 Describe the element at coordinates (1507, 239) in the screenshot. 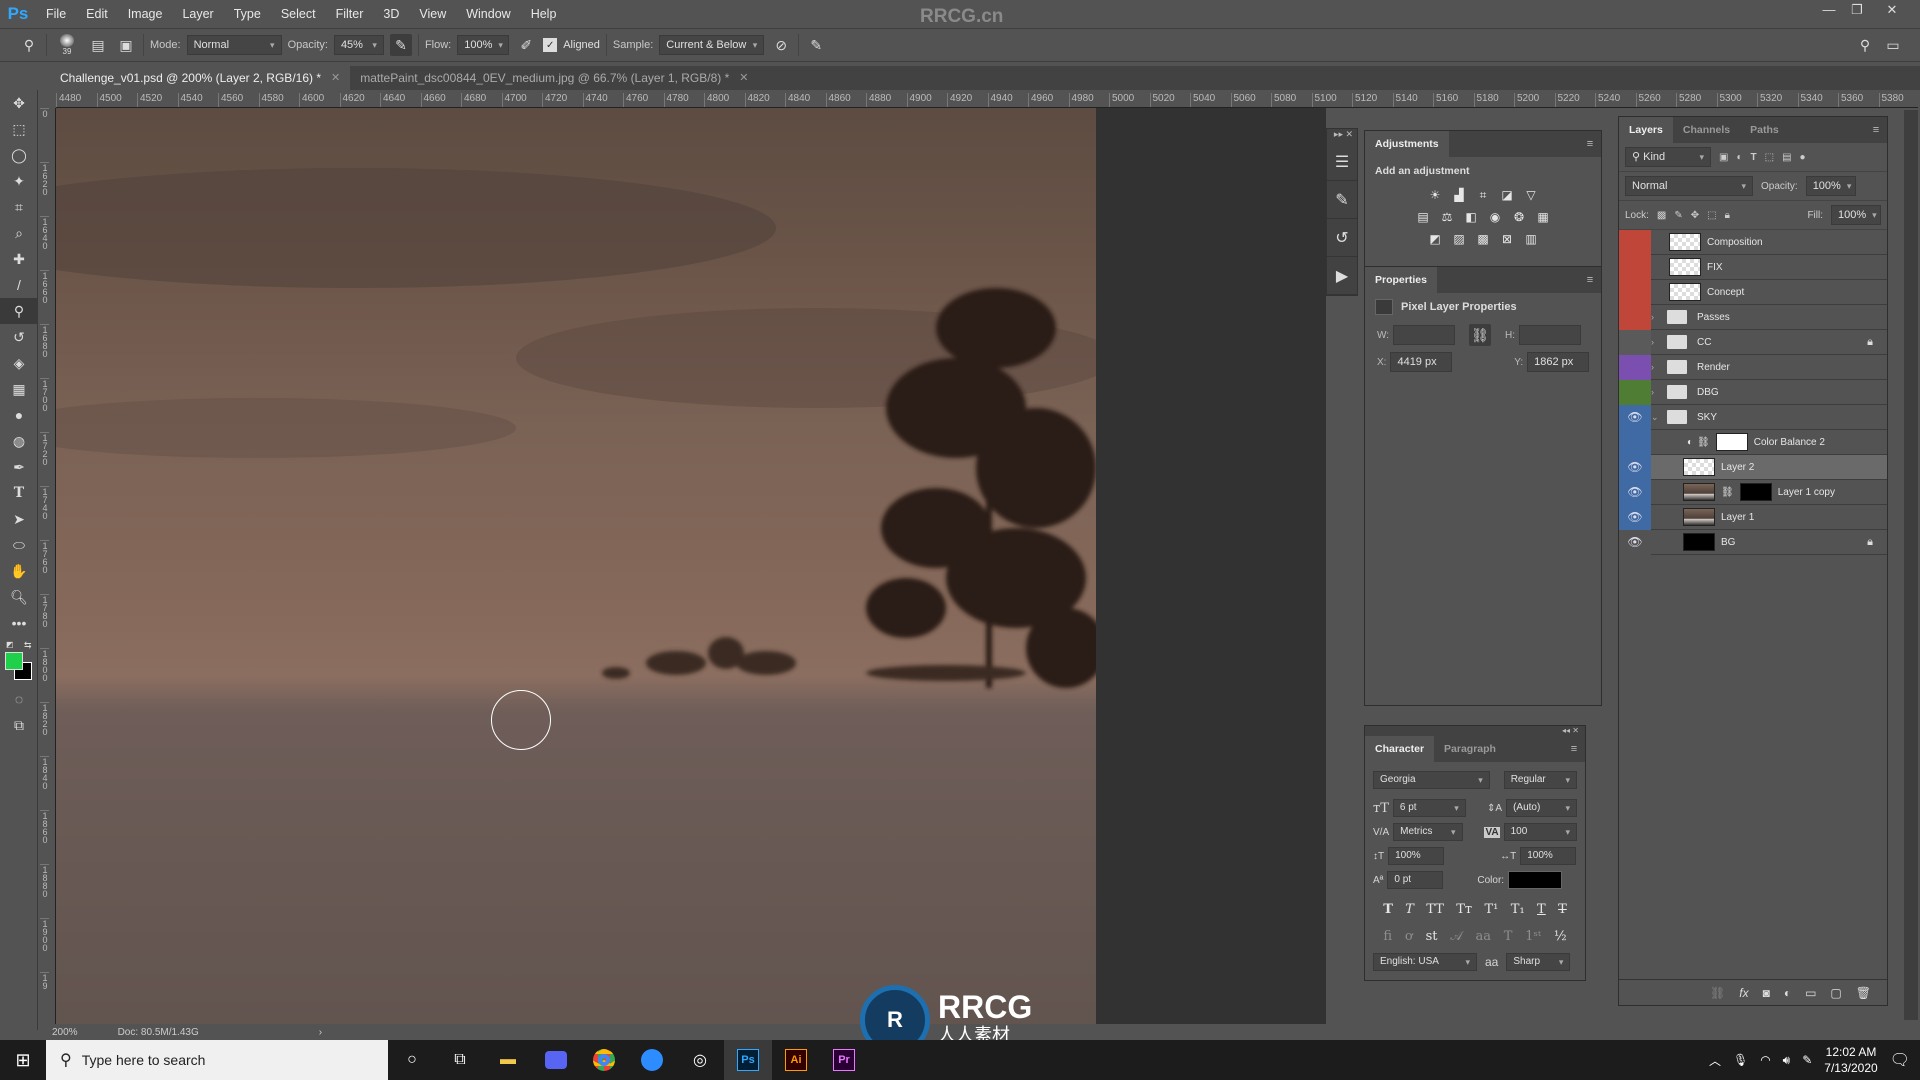

I see `selective-color-icon: ⊠` at that location.